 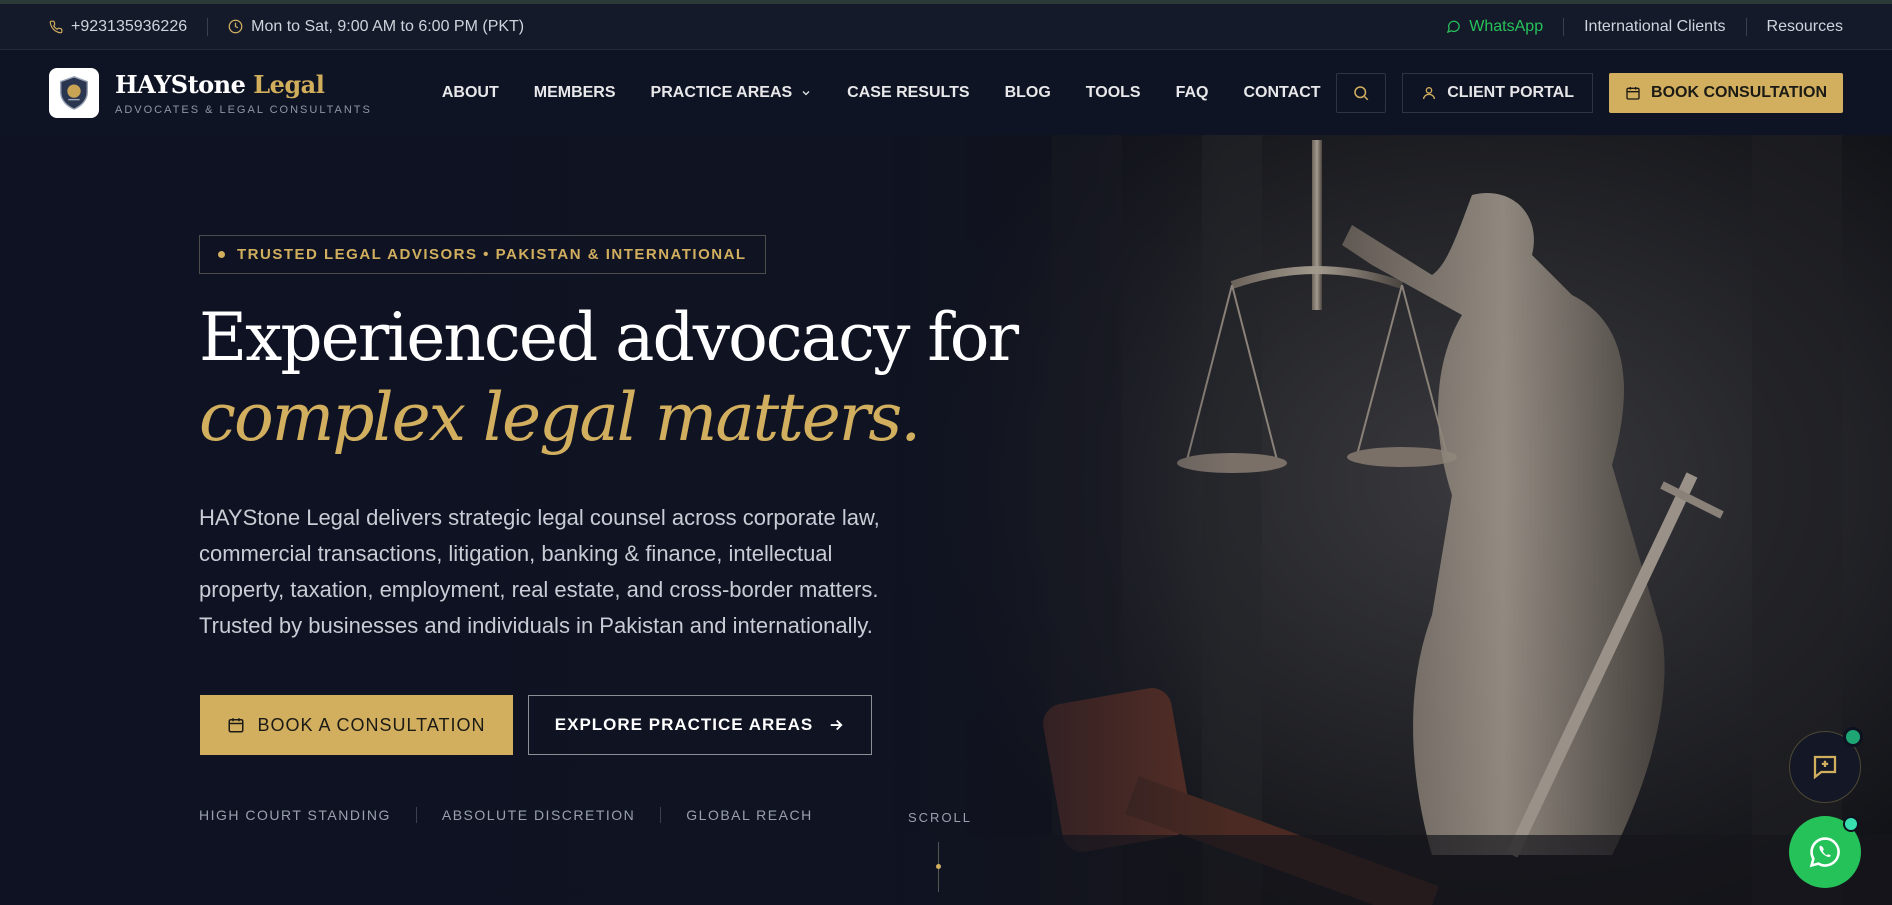 What do you see at coordinates (1453, 26) in the screenshot?
I see `chat-bubble-icon` at bounding box center [1453, 26].